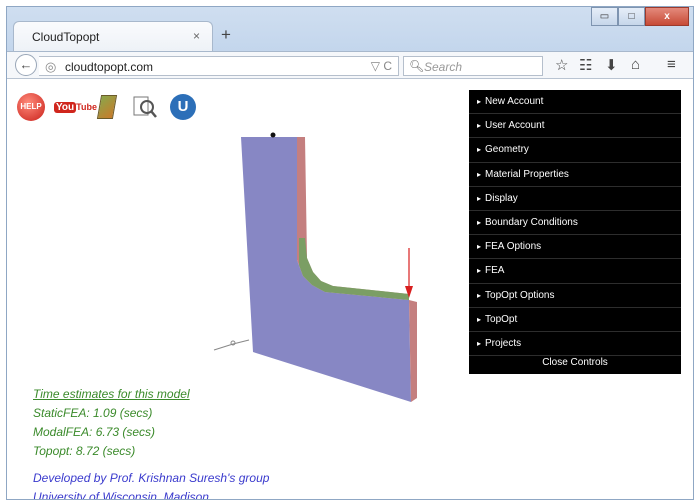 The image size is (700, 502). Describe the element at coordinates (575, 175) in the screenshot. I see `menu-item-material-properties: Material Properties` at that location.